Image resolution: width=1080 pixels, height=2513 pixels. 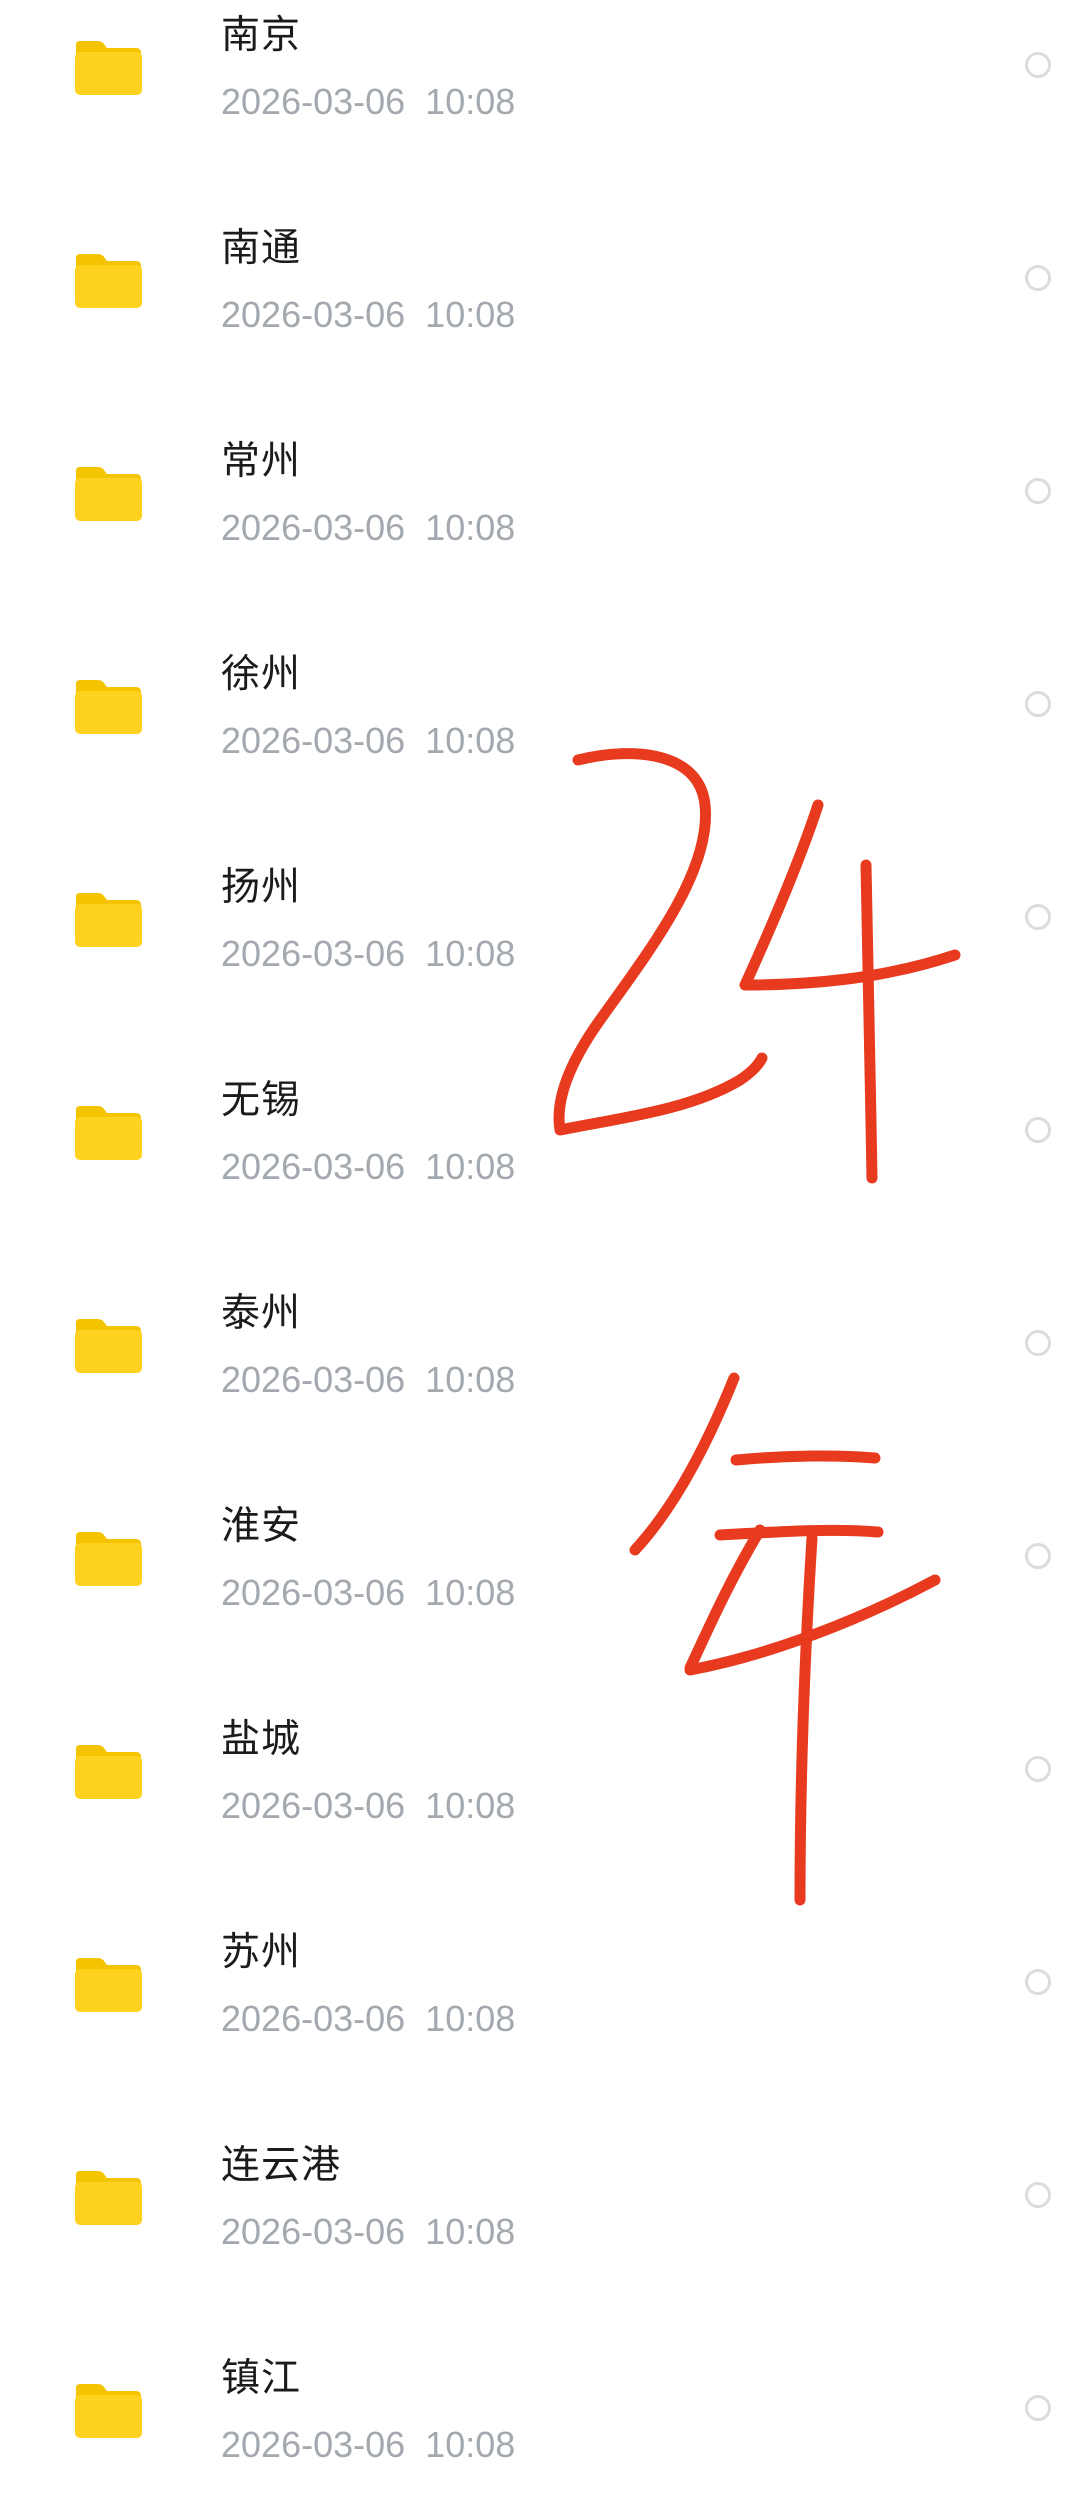 What do you see at coordinates (540, 1171) in the screenshot?
I see `folder-row: 无锡 2026-03-06 10:08` at bounding box center [540, 1171].